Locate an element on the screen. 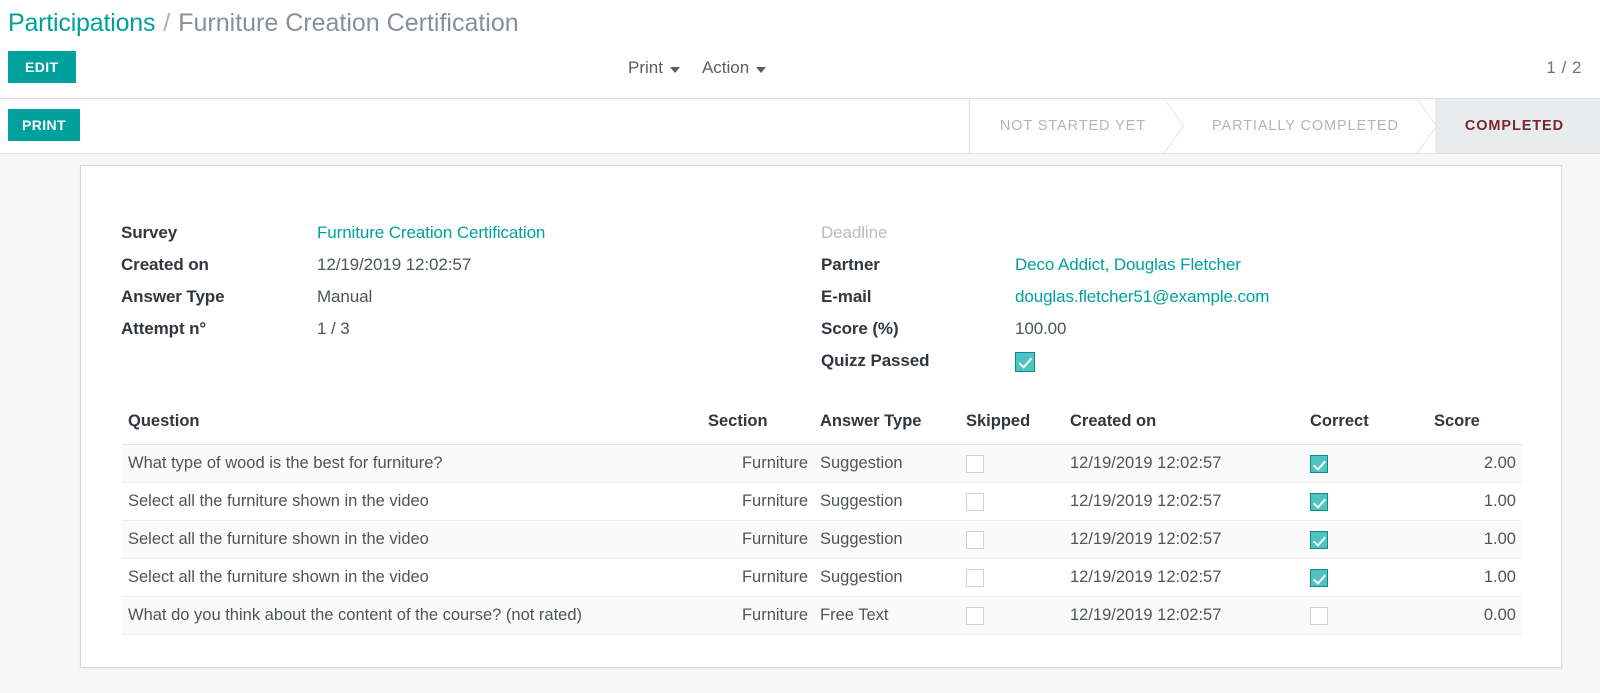  field-label: Created on is located at coordinates (165, 264).